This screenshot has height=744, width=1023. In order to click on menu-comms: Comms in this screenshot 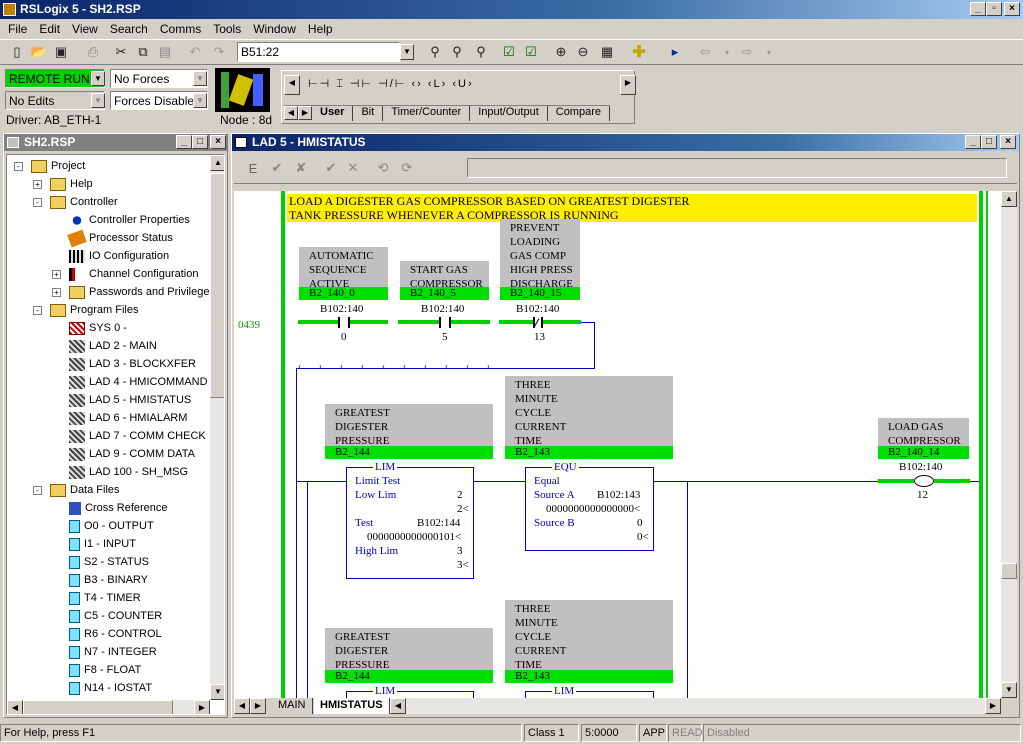, I will do `click(180, 29)`.